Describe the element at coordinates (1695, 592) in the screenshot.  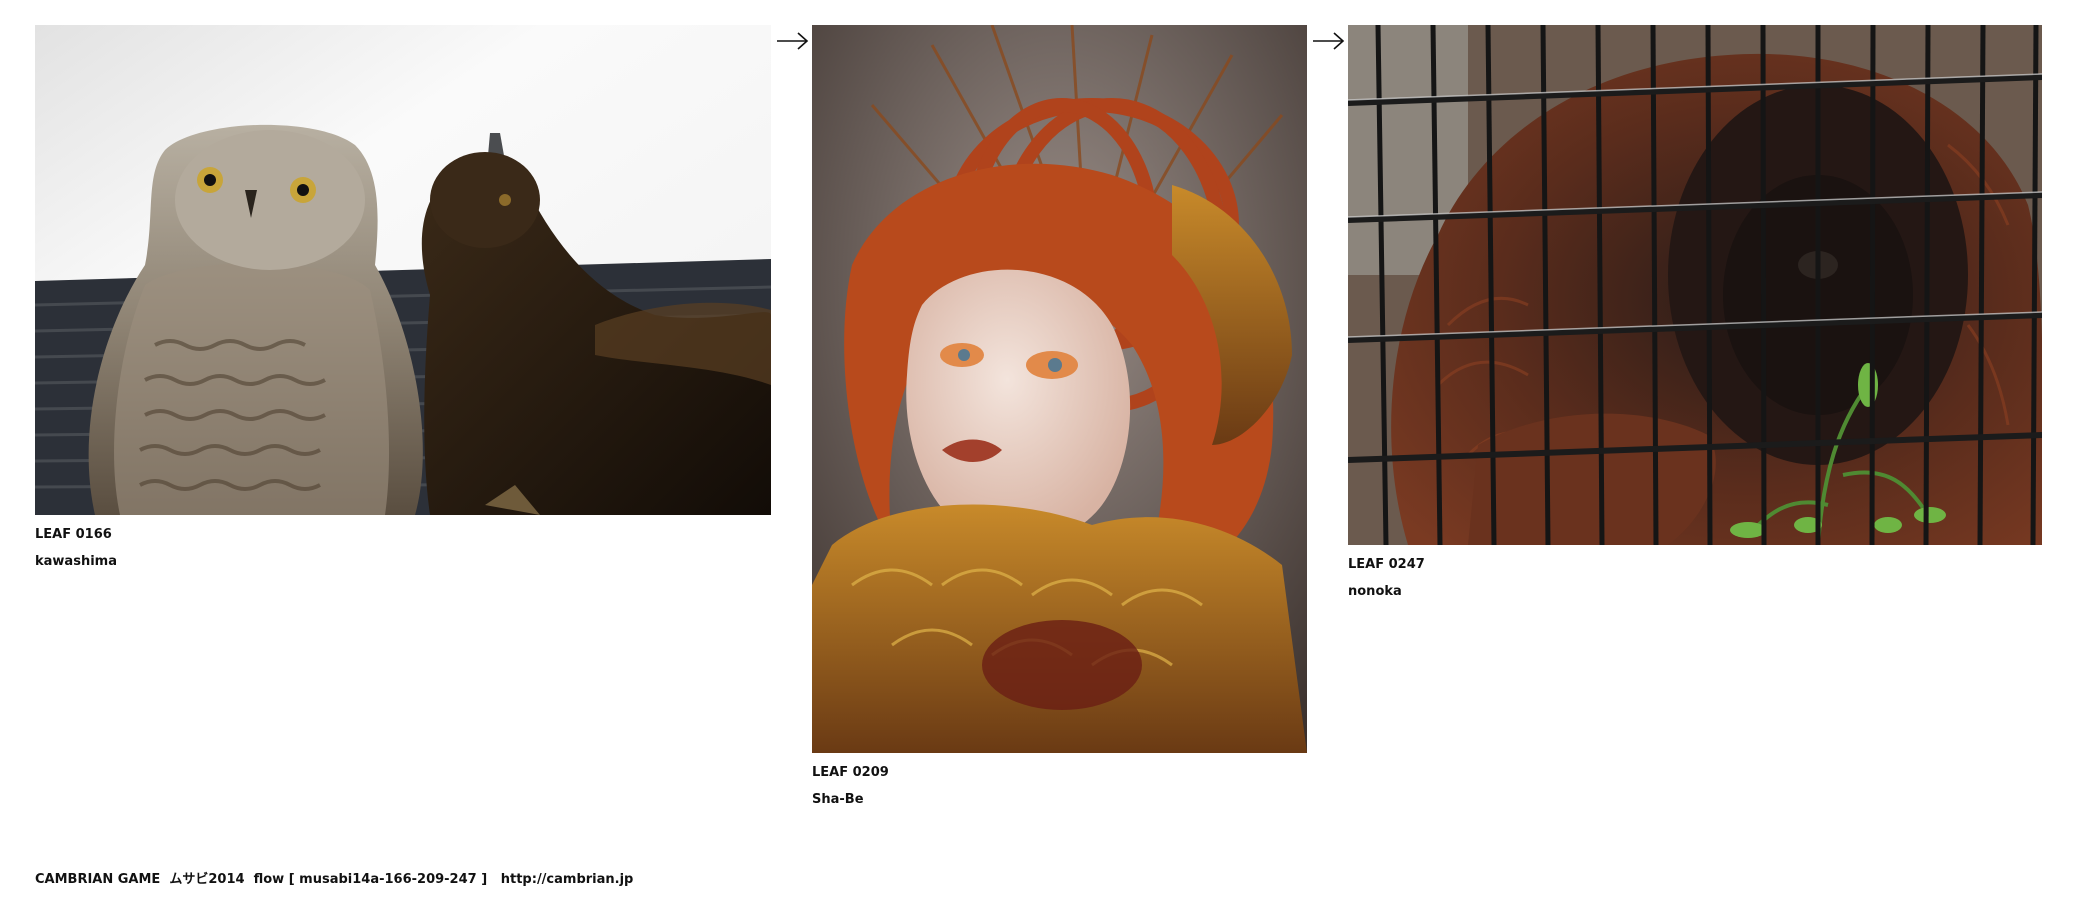
I see `leaf-author: nonoka` at that location.